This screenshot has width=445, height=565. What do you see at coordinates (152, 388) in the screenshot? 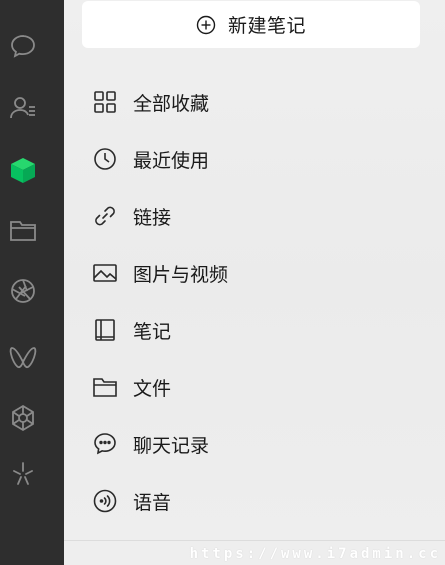
I see `menu-item-label: 文件` at bounding box center [152, 388].